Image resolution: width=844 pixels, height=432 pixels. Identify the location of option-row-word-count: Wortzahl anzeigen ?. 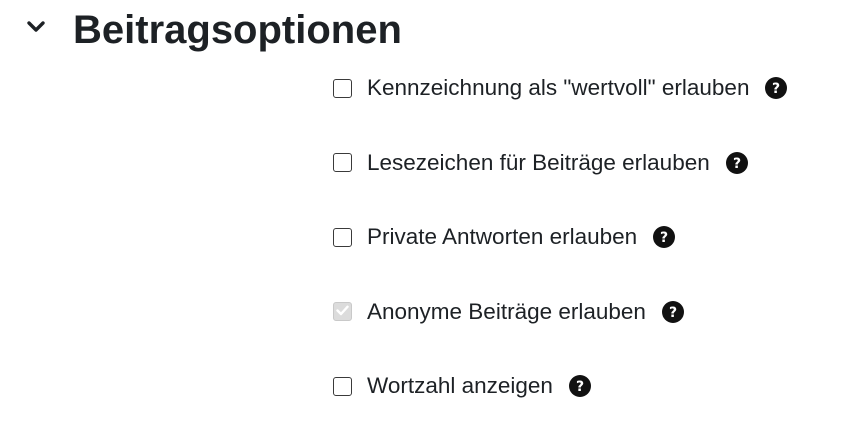
(560, 401).